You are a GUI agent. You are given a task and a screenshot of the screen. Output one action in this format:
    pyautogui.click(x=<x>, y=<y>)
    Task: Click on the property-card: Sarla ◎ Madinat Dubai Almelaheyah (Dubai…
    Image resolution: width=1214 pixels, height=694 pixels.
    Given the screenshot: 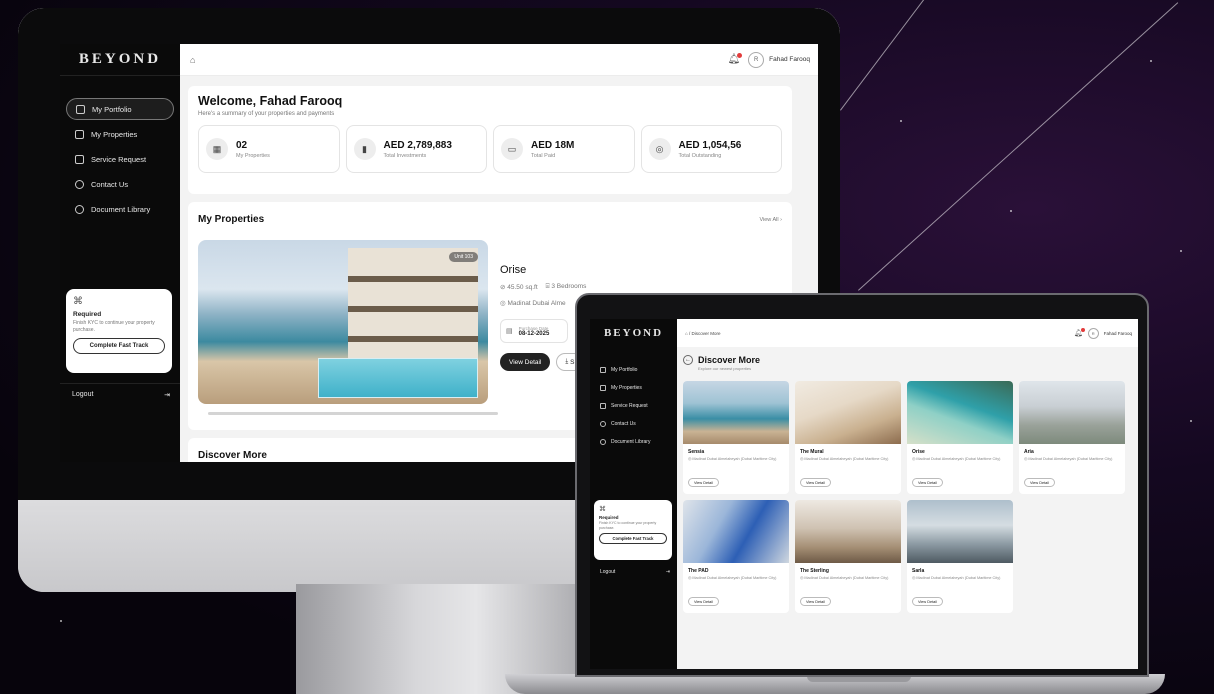 What is the action you would take?
    pyautogui.click(x=960, y=556)
    